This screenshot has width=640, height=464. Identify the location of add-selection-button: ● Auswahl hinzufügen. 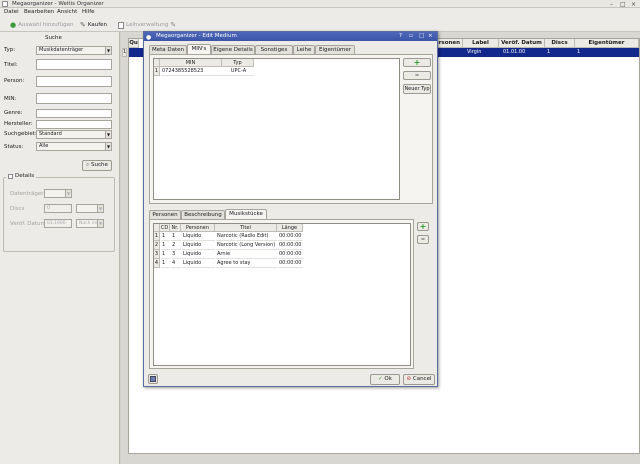
(42, 25).